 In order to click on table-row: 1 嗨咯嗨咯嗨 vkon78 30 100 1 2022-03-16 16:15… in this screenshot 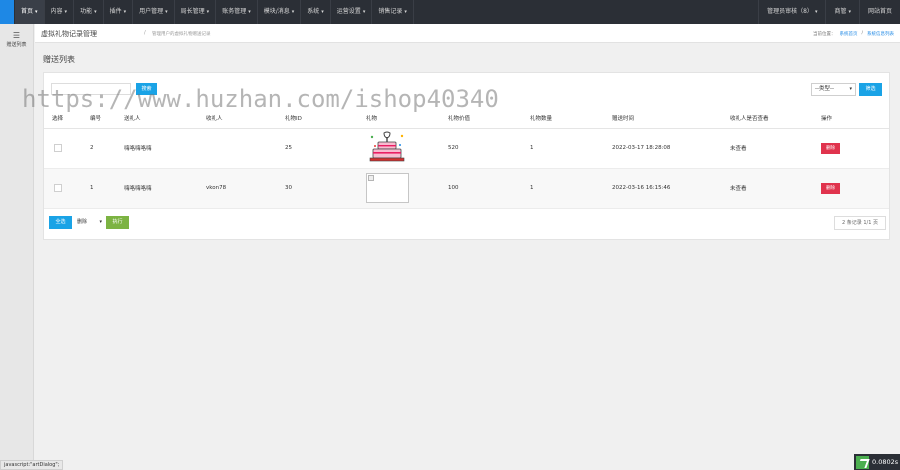, I will do `click(466, 188)`.